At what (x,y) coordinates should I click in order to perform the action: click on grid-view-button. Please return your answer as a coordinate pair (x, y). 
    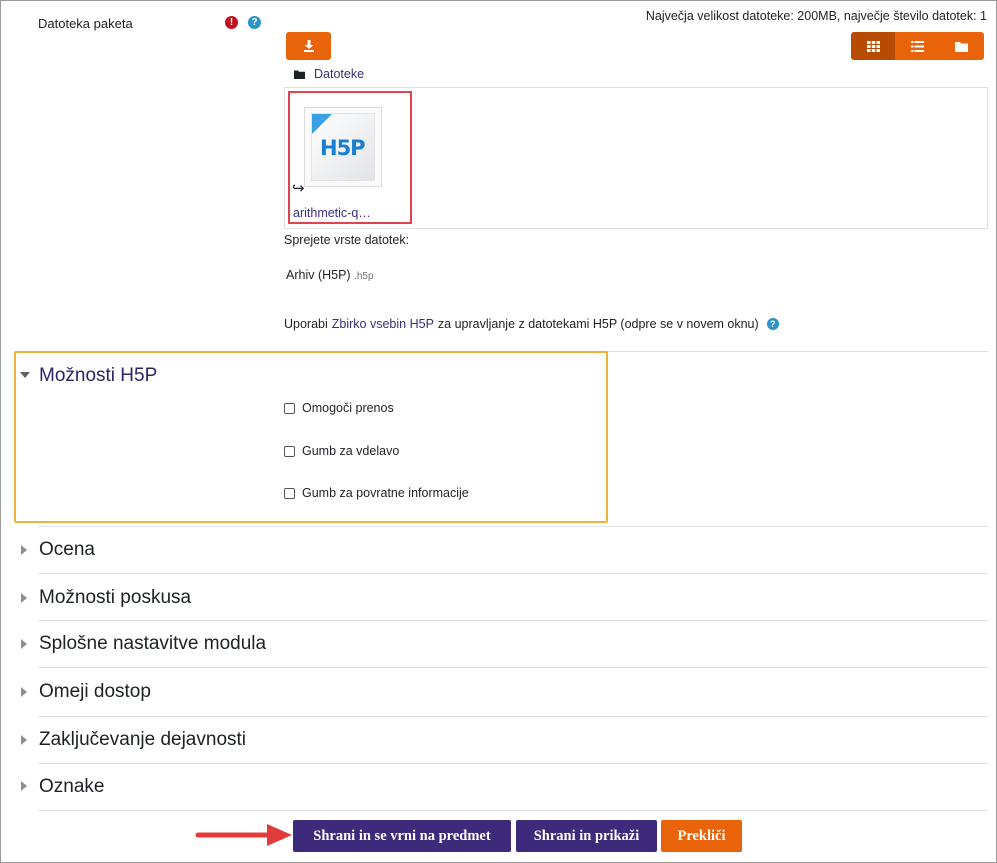
    Looking at the image, I should click on (873, 46).